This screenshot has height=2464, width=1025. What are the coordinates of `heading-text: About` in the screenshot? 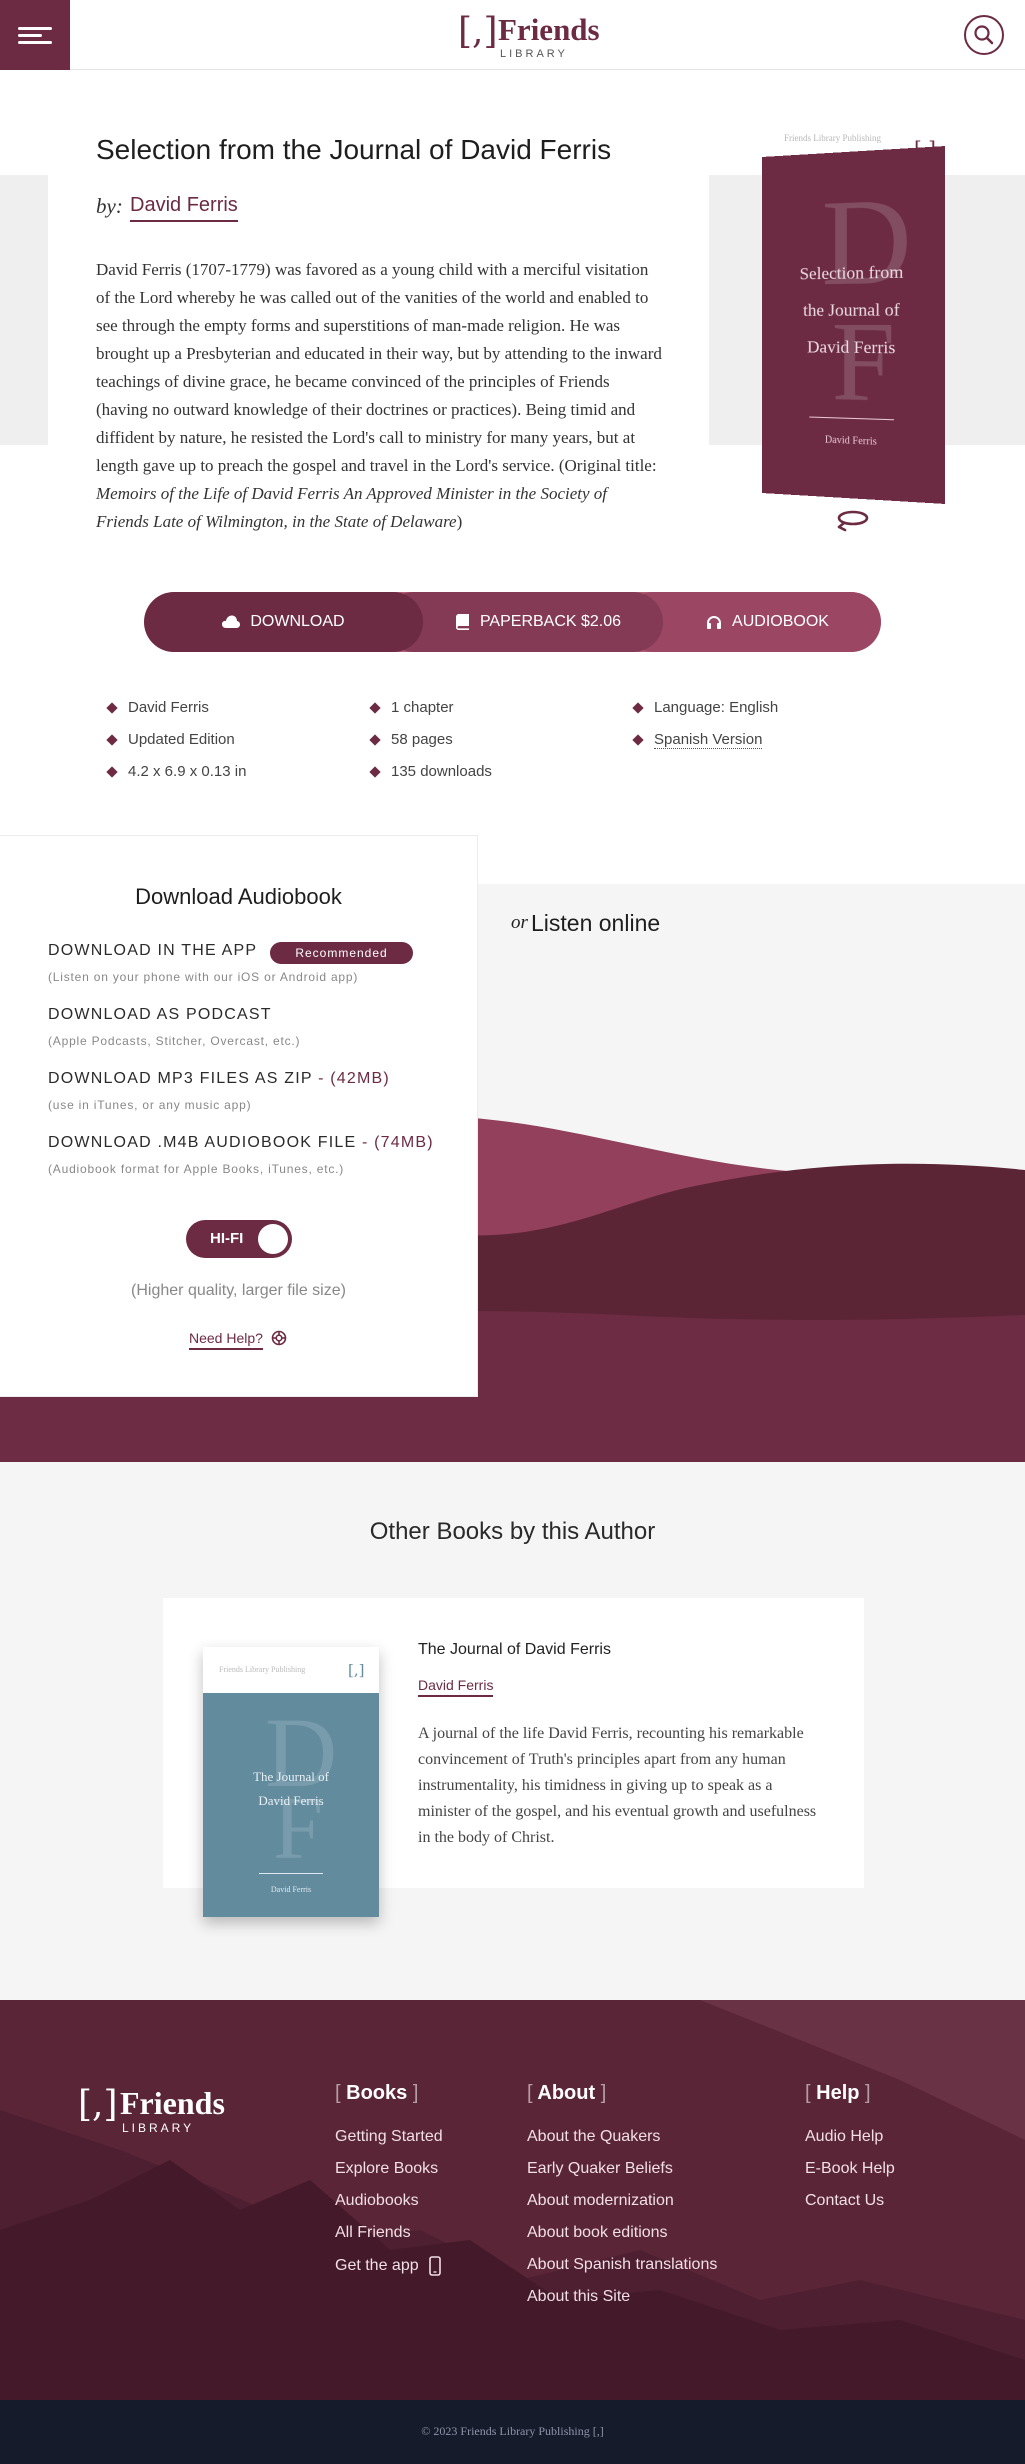 It's located at (566, 2093).